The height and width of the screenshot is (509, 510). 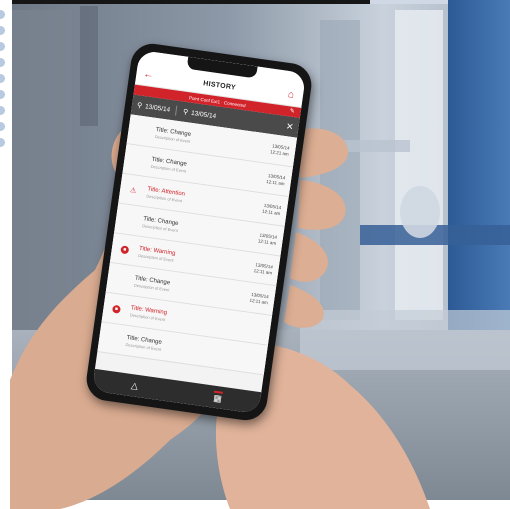 I want to click on alert-triangle-icon: △, so click(x=134, y=386).